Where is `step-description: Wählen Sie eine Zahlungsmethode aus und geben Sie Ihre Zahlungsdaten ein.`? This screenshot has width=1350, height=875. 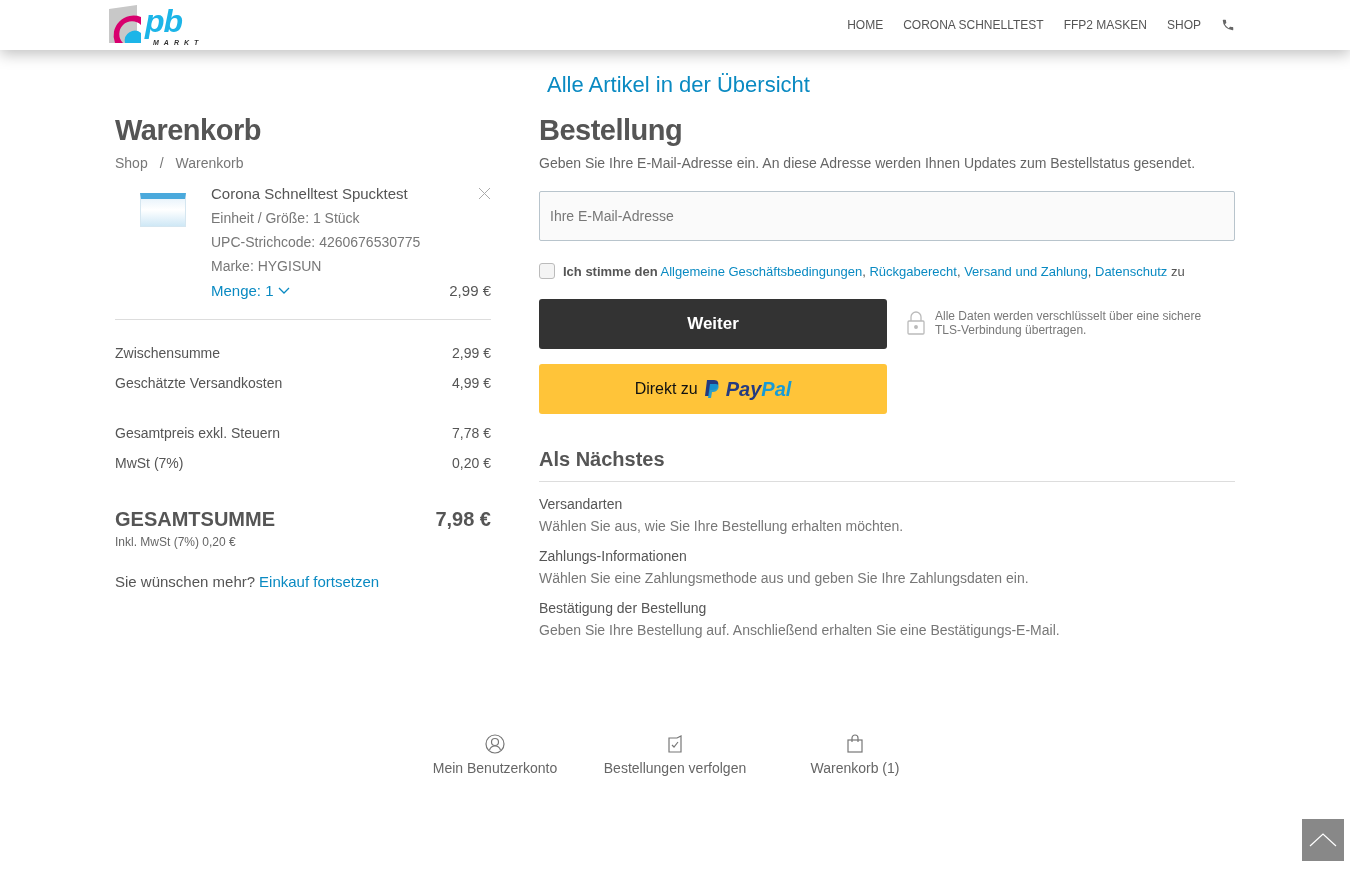
step-description: Wählen Sie eine Zahlungsmethode aus und geben Sie Ihre Zahlungsdaten ein. is located at coordinates (784, 578).